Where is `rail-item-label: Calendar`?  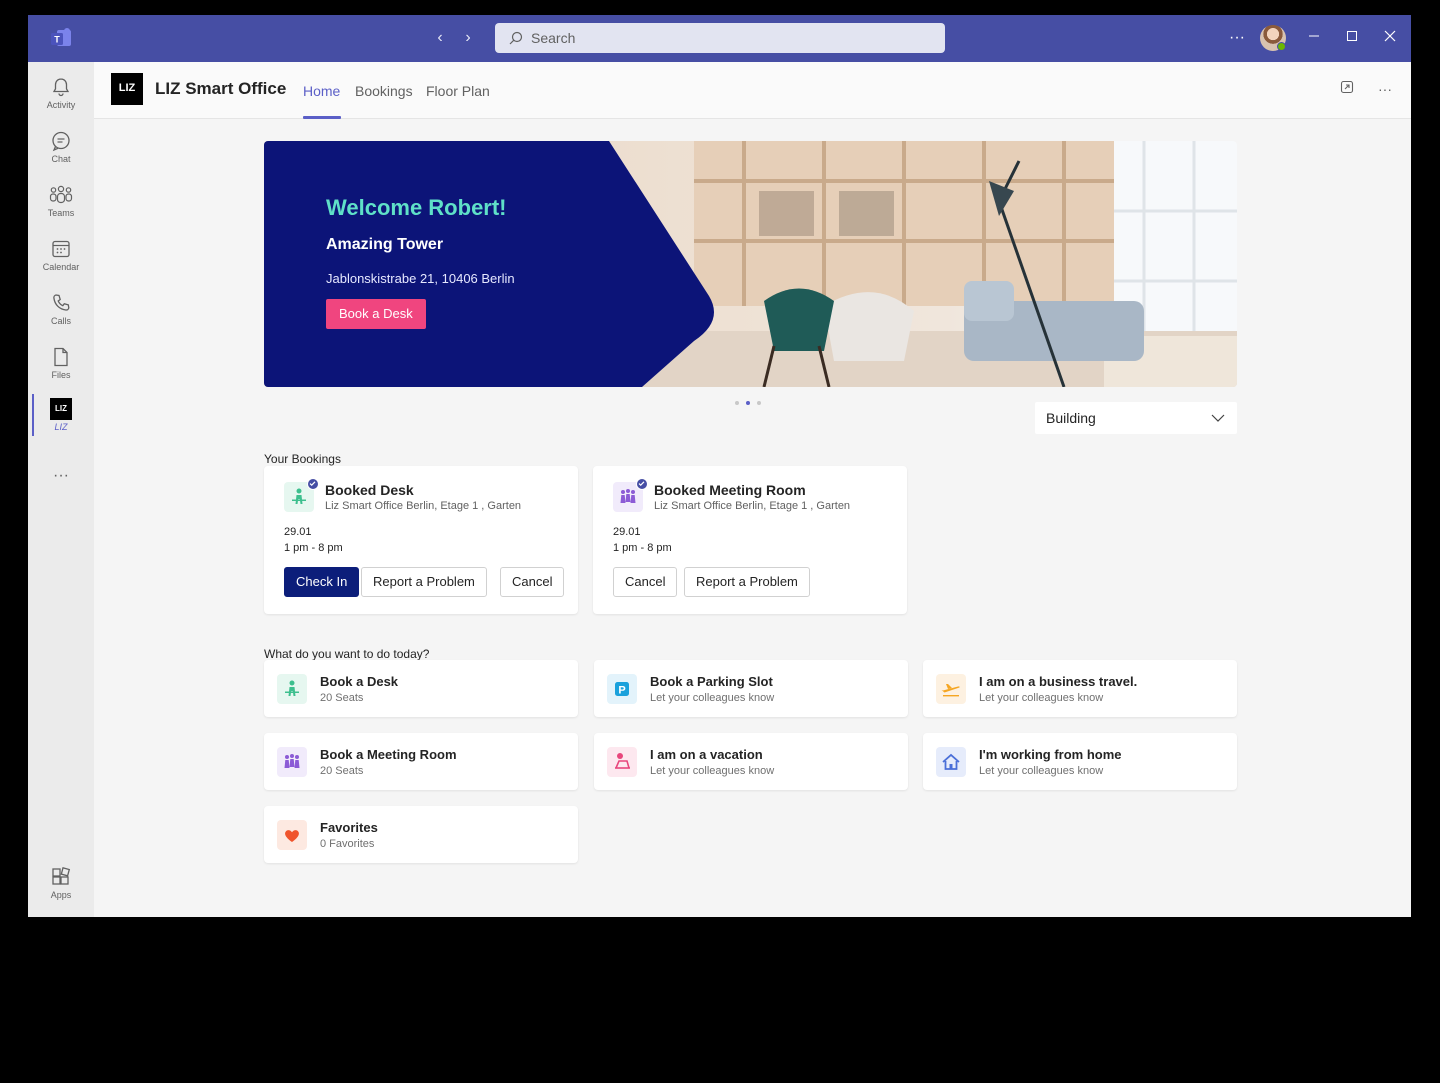
rail-item-label: Calendar is located at coordinates (61, 267).